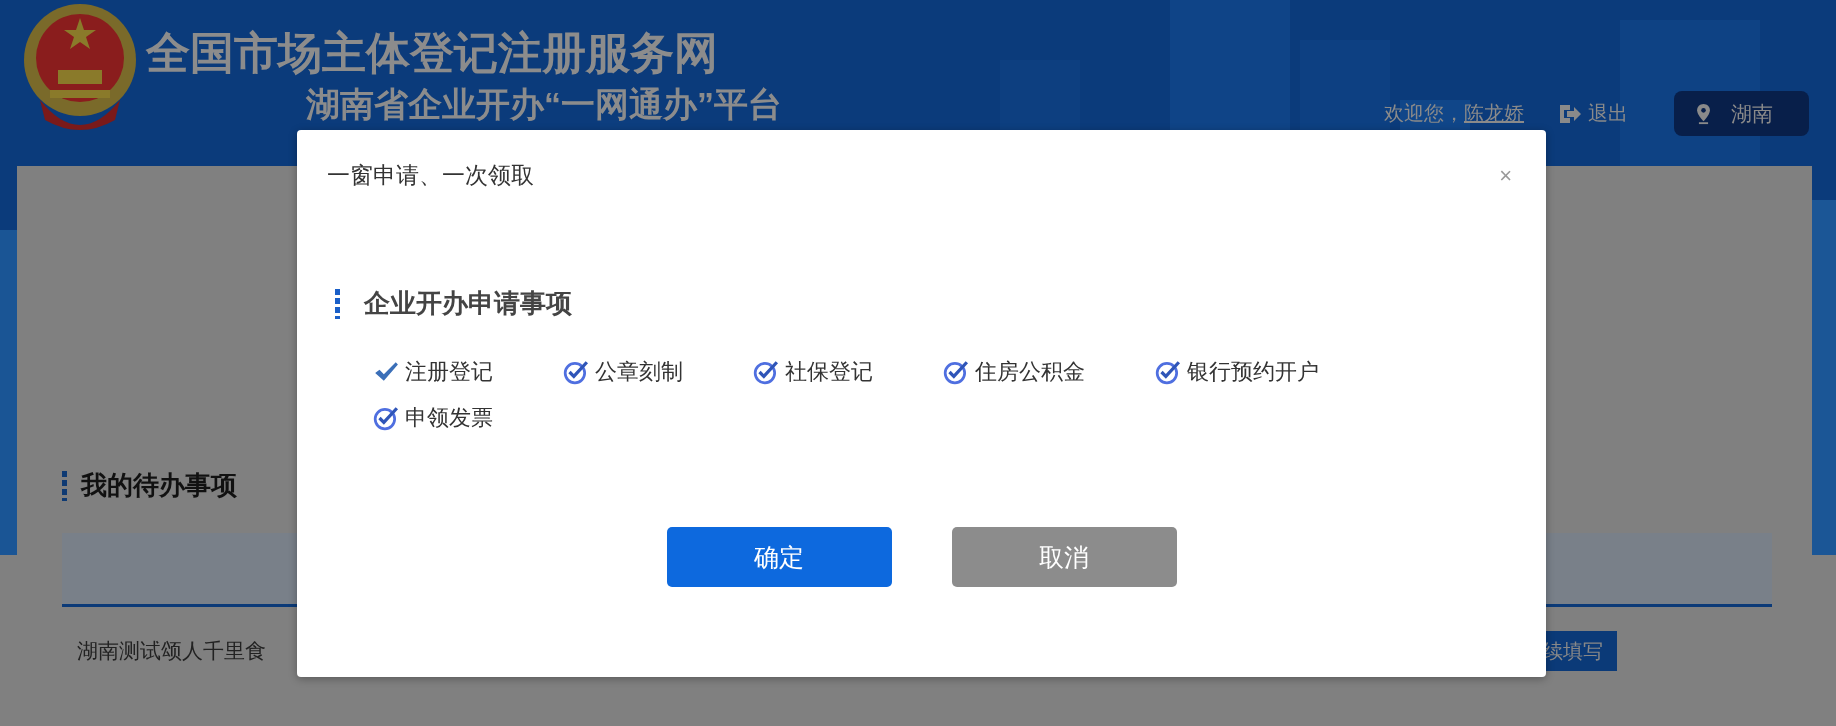 This screenshot has width=1836, height=726. Describe the element at coordinates (159, 485) in the screenshot. I see `section-title: 我的待办事项` at that location.